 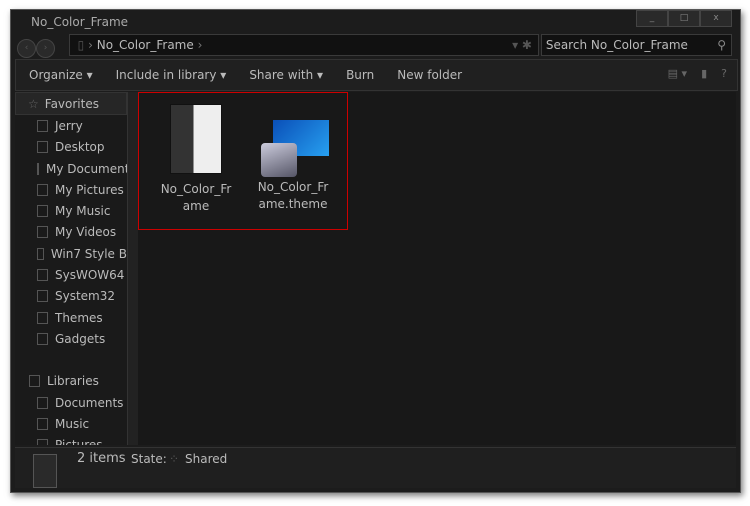 I want to click on sidebar-item: Jerry, so click(x=71, y=125).